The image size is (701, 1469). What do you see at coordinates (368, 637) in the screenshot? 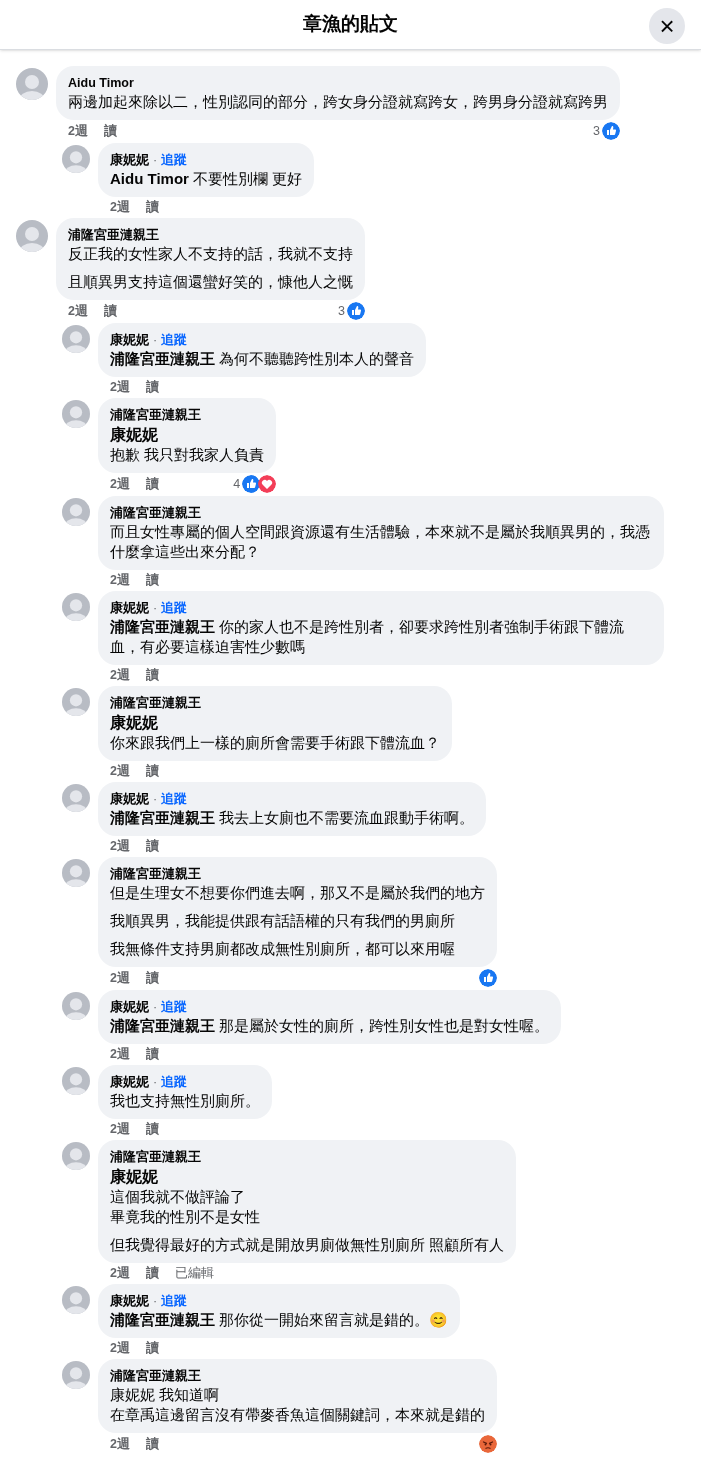
I see `comment-text: 浦隆宮亜漣親王 你的家人也不是跨性別者，卻要求跨性別者強制手術跟下體流血，有必要這樣迫害性少數嗎` at bounding box center [368, 637].